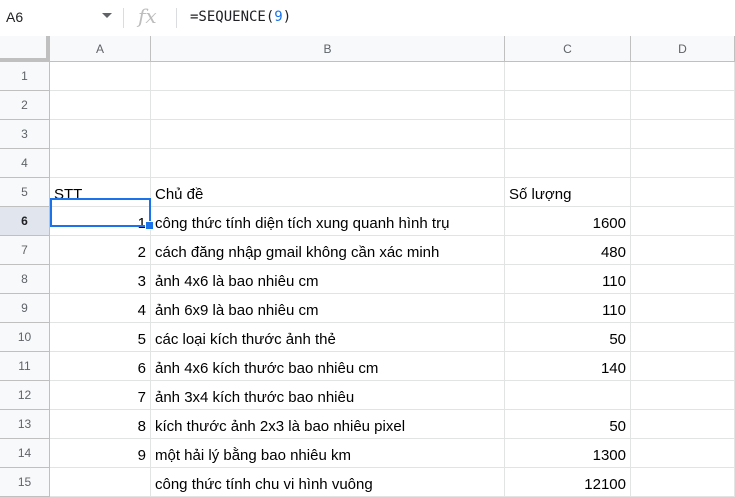 The height and width of the screenshot is (497, 735). What do you see at coordinates (232, 17) in the screenshot?
I see `formula-prefix: =SEQUENCE(` at bounding box center [232, 17].